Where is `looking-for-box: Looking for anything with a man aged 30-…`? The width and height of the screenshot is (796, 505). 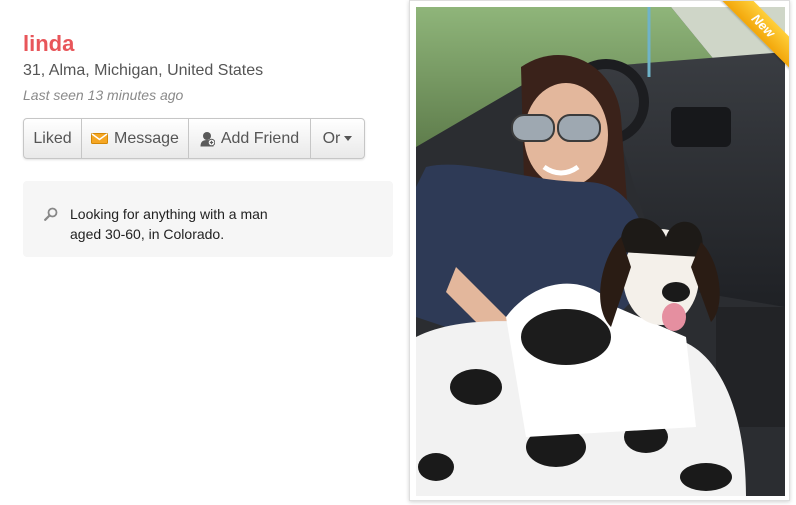 looking-for-box: Looking for anything with a man aged 30-… is located at coordinates (208, 219).